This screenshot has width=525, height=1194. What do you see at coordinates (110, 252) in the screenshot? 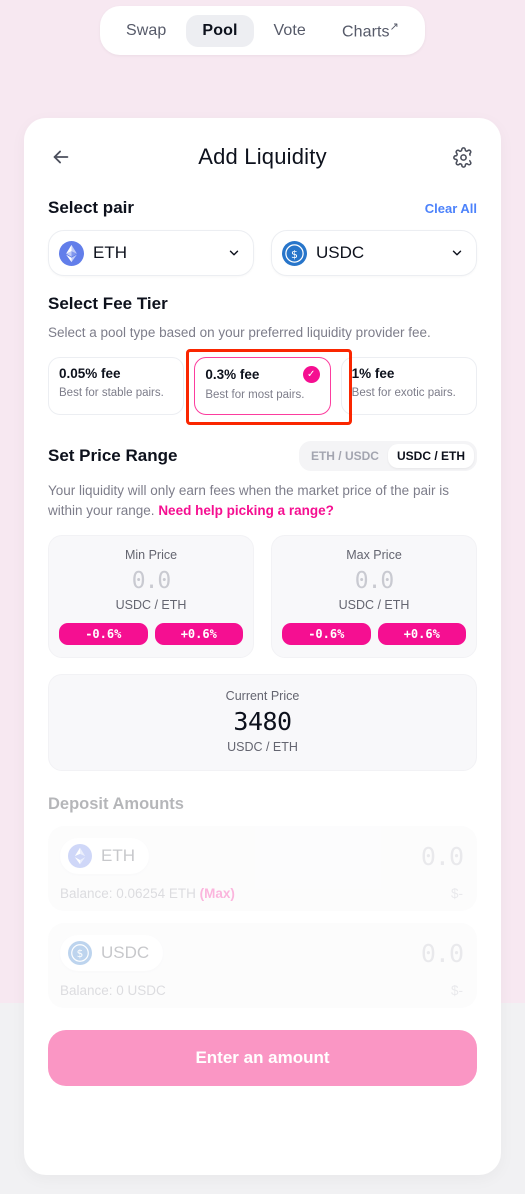
I see `token-symbol-eth: ETH` at bounding box center [110, 252].